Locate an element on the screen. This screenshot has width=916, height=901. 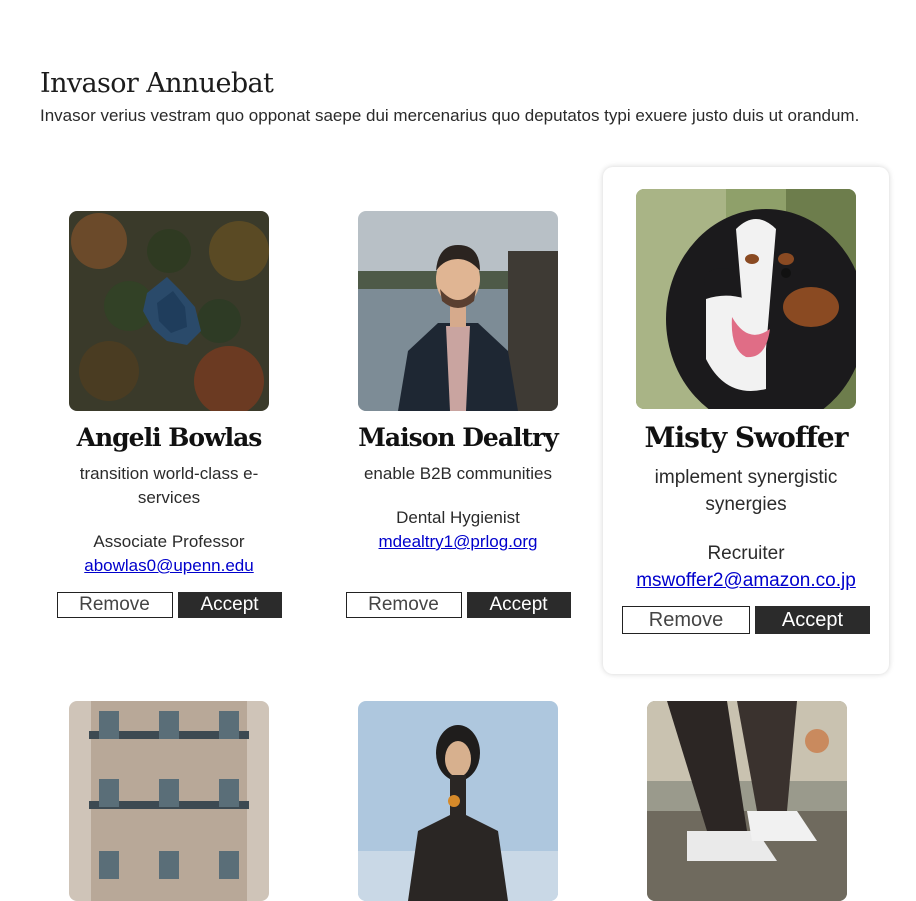
profile-email-link: mswoffer2@amazon.co.jp is located at coordinates (746, 580).